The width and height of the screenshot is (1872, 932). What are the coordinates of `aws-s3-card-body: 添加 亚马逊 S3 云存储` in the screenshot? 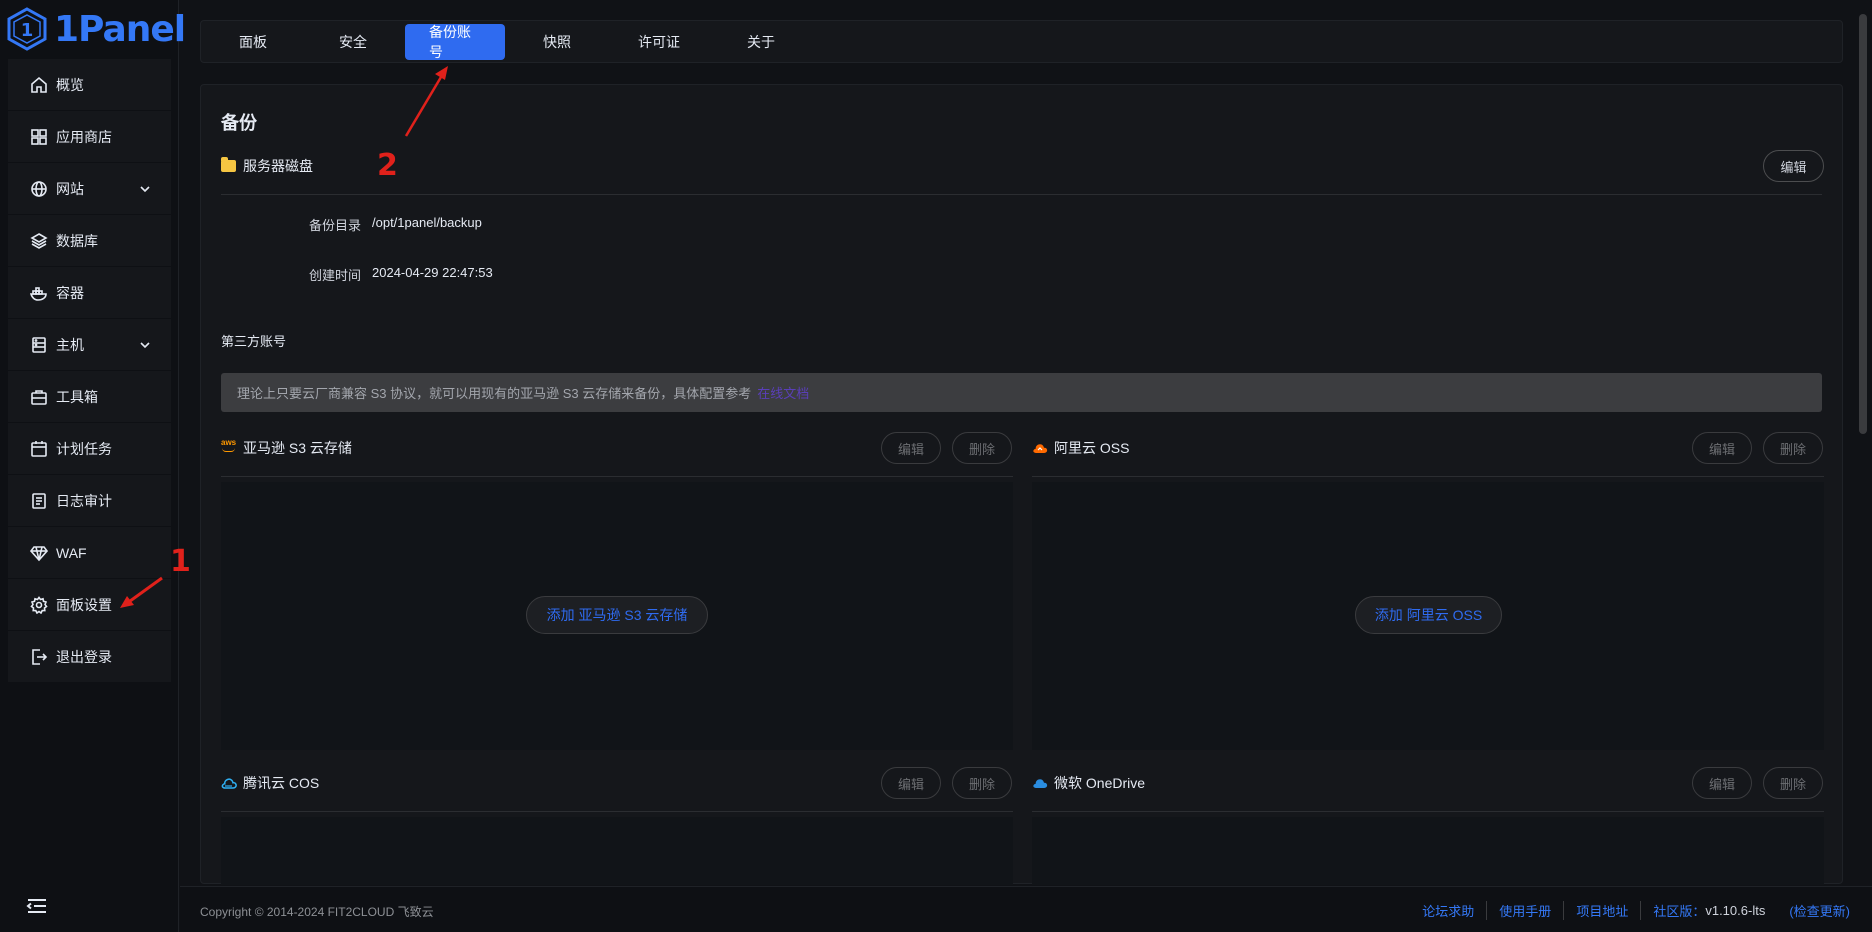 It's located at (617, 616).